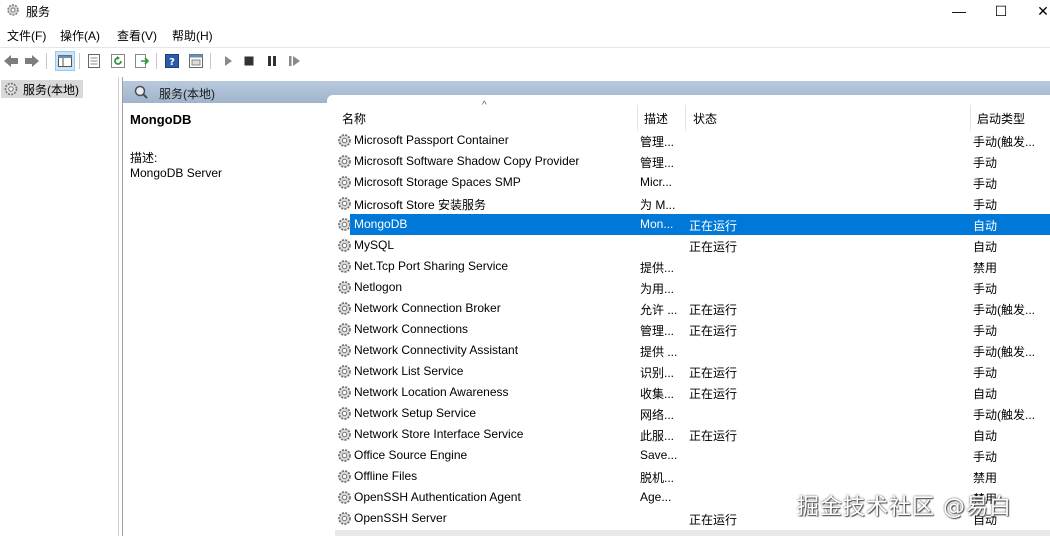 Image resolution: width=1050 pixels, height=536 pixels. What do you see at coordinates (688, 182) in the screenshot?
I see `table-row: Microsoft Storage Spaces SMP Micr... 手动` at bounding box center [688, 182].